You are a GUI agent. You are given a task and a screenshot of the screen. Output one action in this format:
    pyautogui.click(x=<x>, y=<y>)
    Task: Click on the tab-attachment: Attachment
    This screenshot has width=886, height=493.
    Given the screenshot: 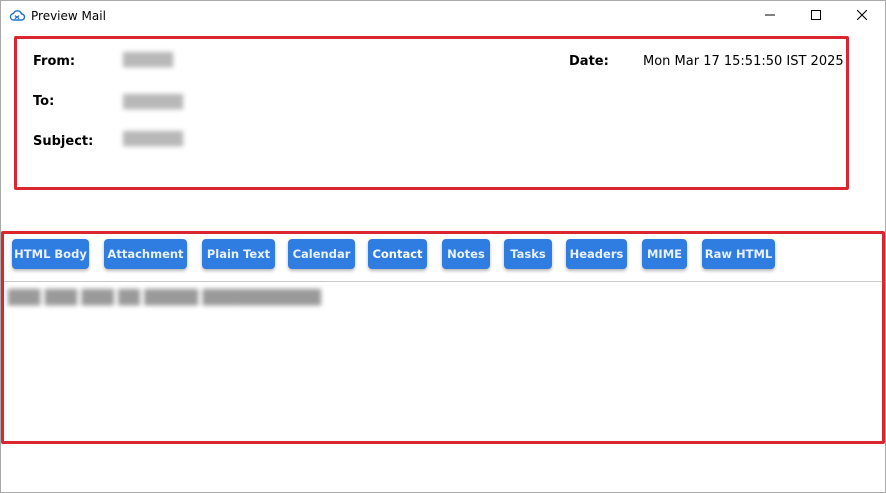 What is the action you would take?
    pyautogui.click(x=145, y=254)
    